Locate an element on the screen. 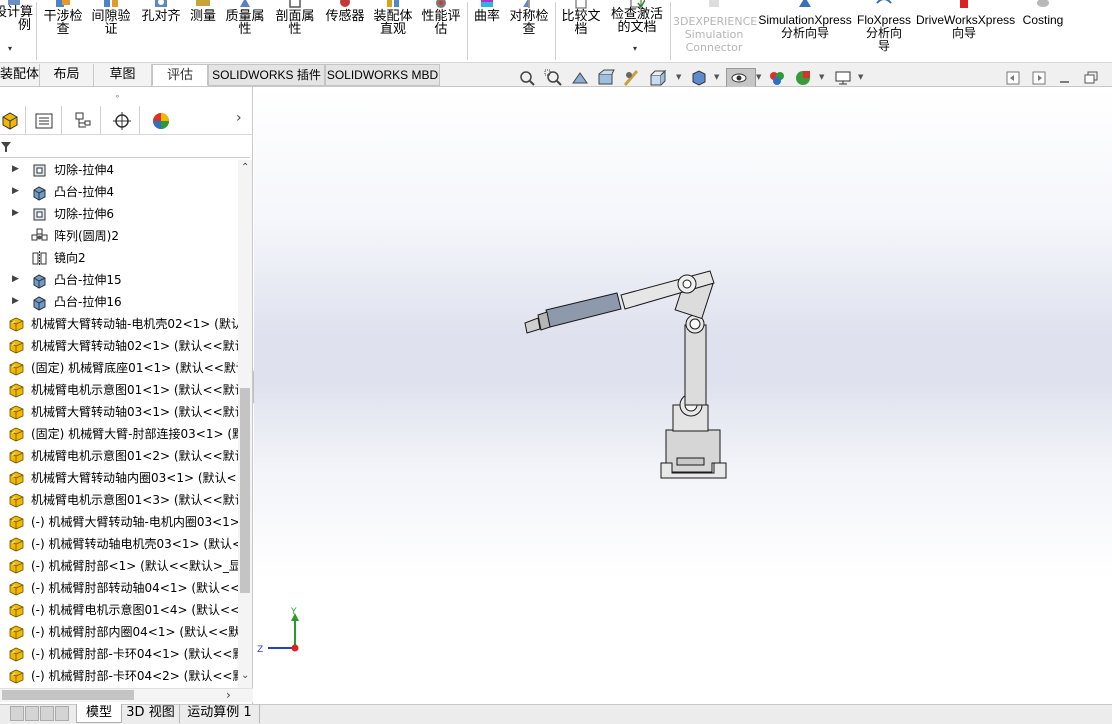 The image size is (1112, 724). hide-show-dropdown-icon: ▼ is located at coordinates (758, 77).